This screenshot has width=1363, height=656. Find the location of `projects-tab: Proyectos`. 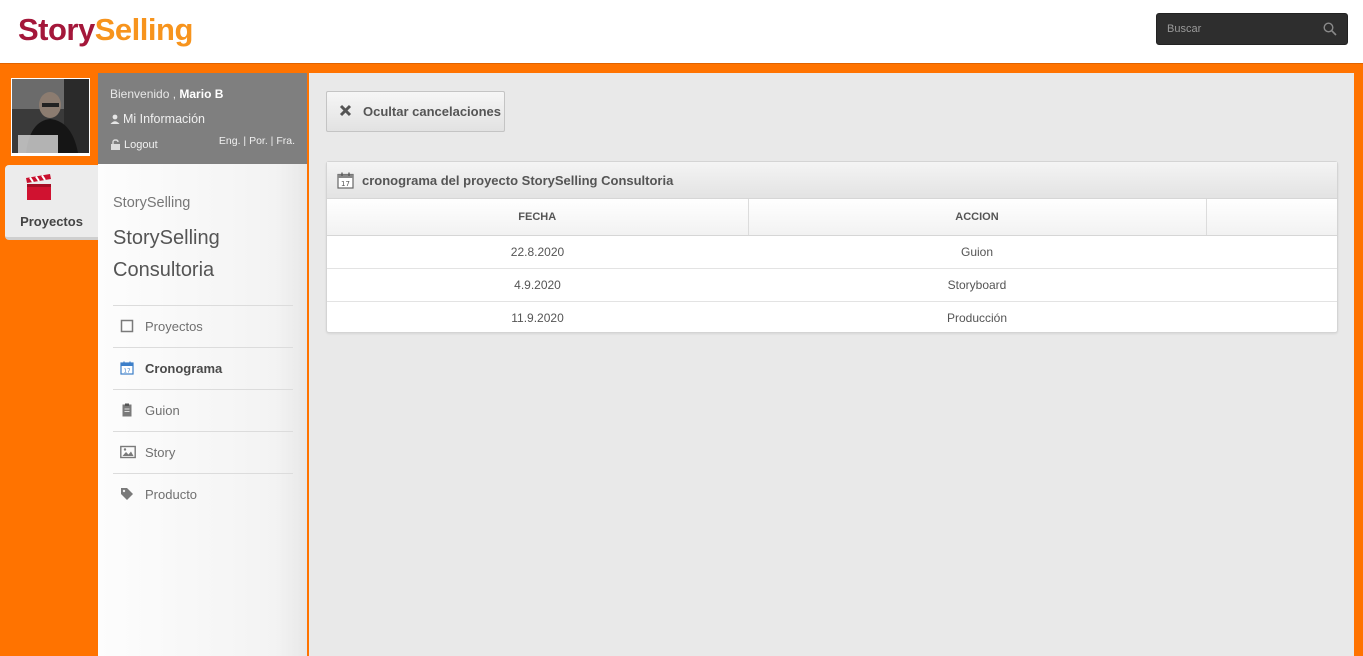

projects-tab: Proyectos is located at coordinates (51, 202).